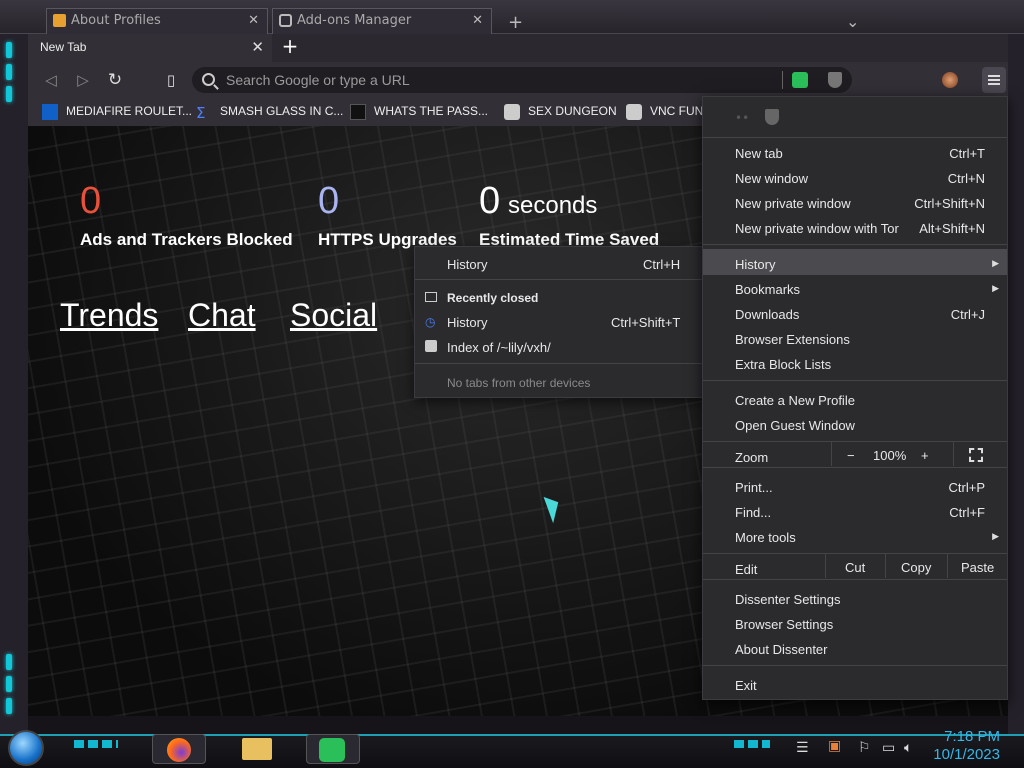  Describe the element at coordinates (333, 315) in the screenshot. I see `social-link: Social` at that location.